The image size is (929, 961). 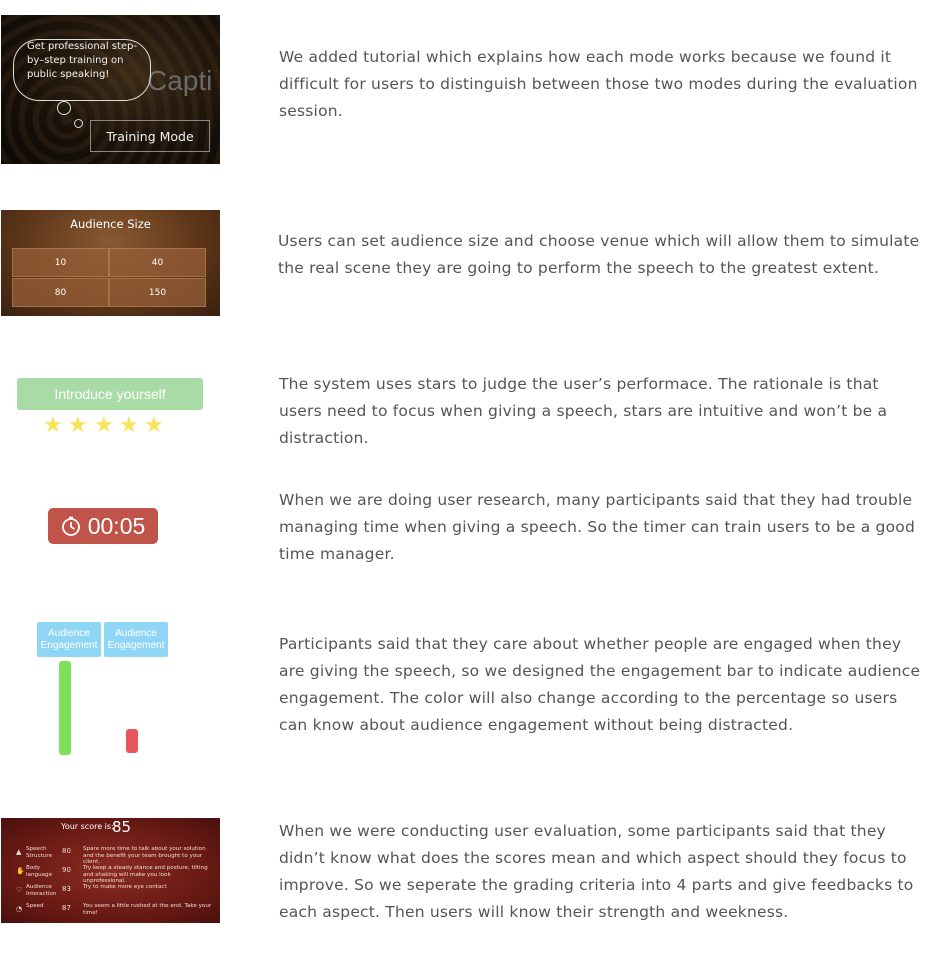 What do you see at coordinates (110, 224) in the screenshot?
I see `audience-size-title: Audience Size` at bounding box center [110, 224].